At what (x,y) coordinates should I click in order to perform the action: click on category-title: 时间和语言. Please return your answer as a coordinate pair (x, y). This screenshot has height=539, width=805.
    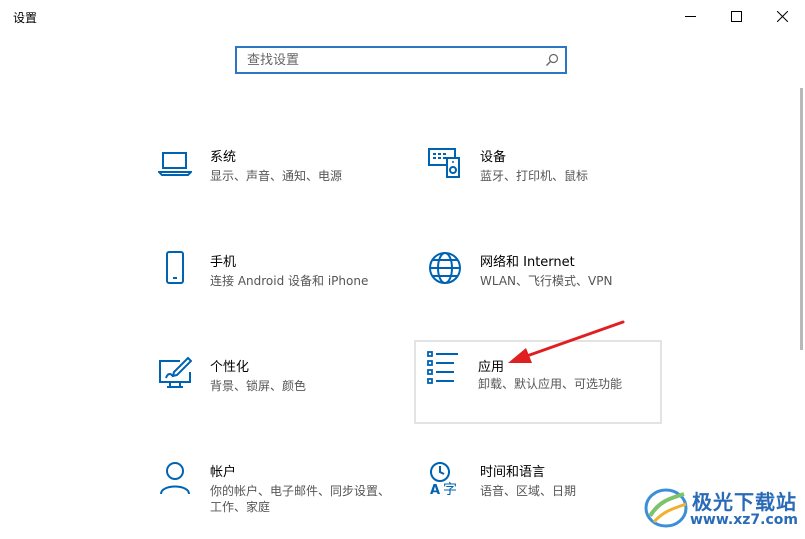
    Looking at the image, I should click on (513, 472).